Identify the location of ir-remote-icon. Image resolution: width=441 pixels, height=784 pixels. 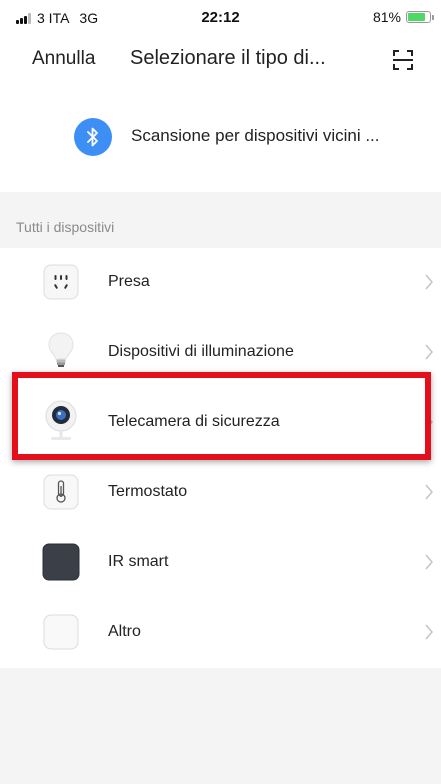
(61, 562).